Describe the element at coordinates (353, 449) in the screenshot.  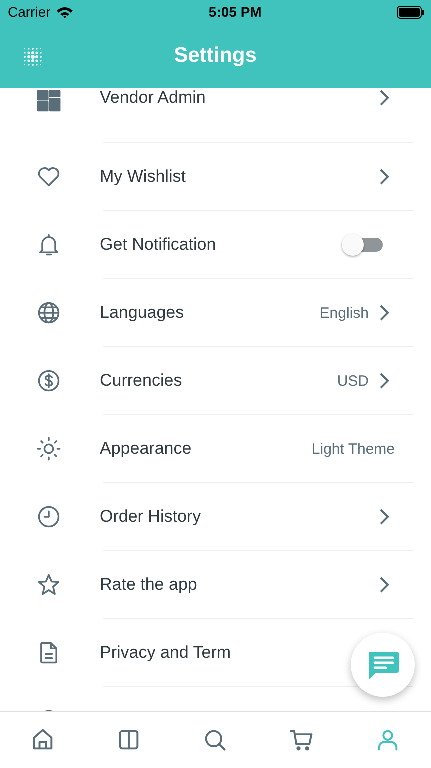
I see `setting-value: Light Theme` at that location.